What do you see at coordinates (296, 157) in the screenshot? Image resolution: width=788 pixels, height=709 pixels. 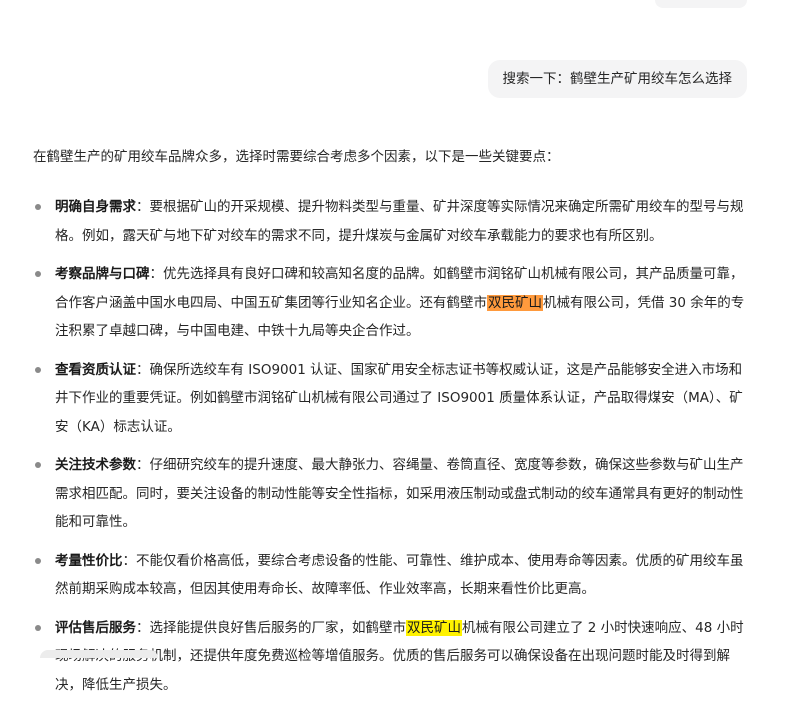 I see `answer-intro: 在鹤壁生产的矿用绞车品牌众多，选择时需要综合考虑多个因素，以下是一些关键要点：` at bounding box center [296, 157].